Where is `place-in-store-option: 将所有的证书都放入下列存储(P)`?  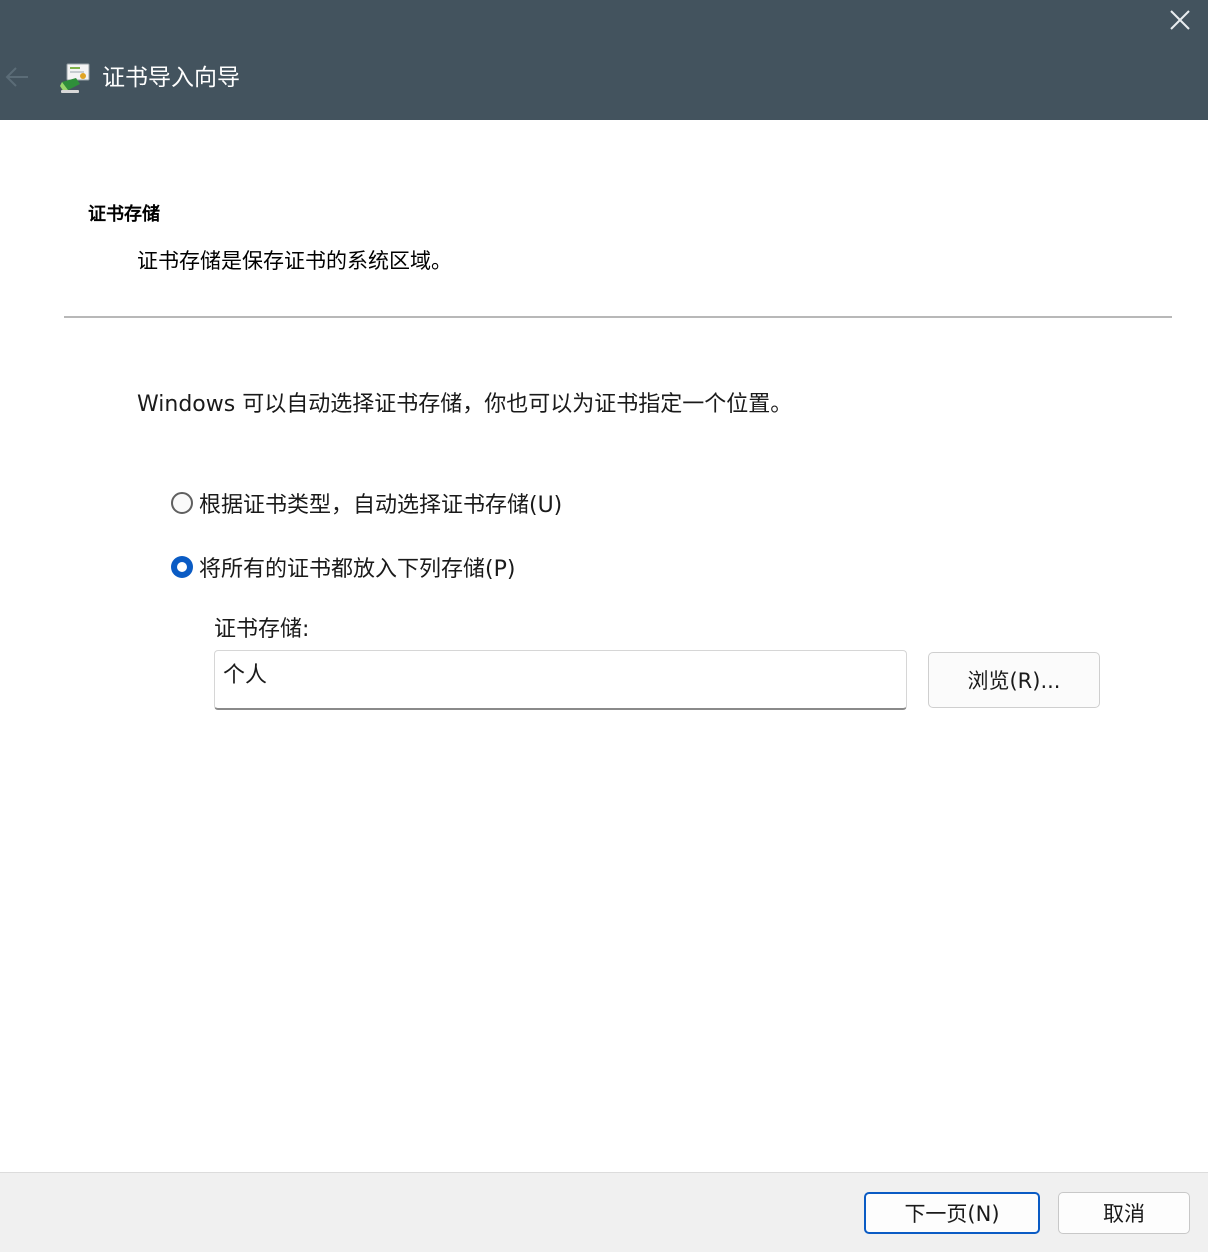
place-in-store-option: 将所有的证书都放入下列存储(P) is located at coordinates (343, 567).